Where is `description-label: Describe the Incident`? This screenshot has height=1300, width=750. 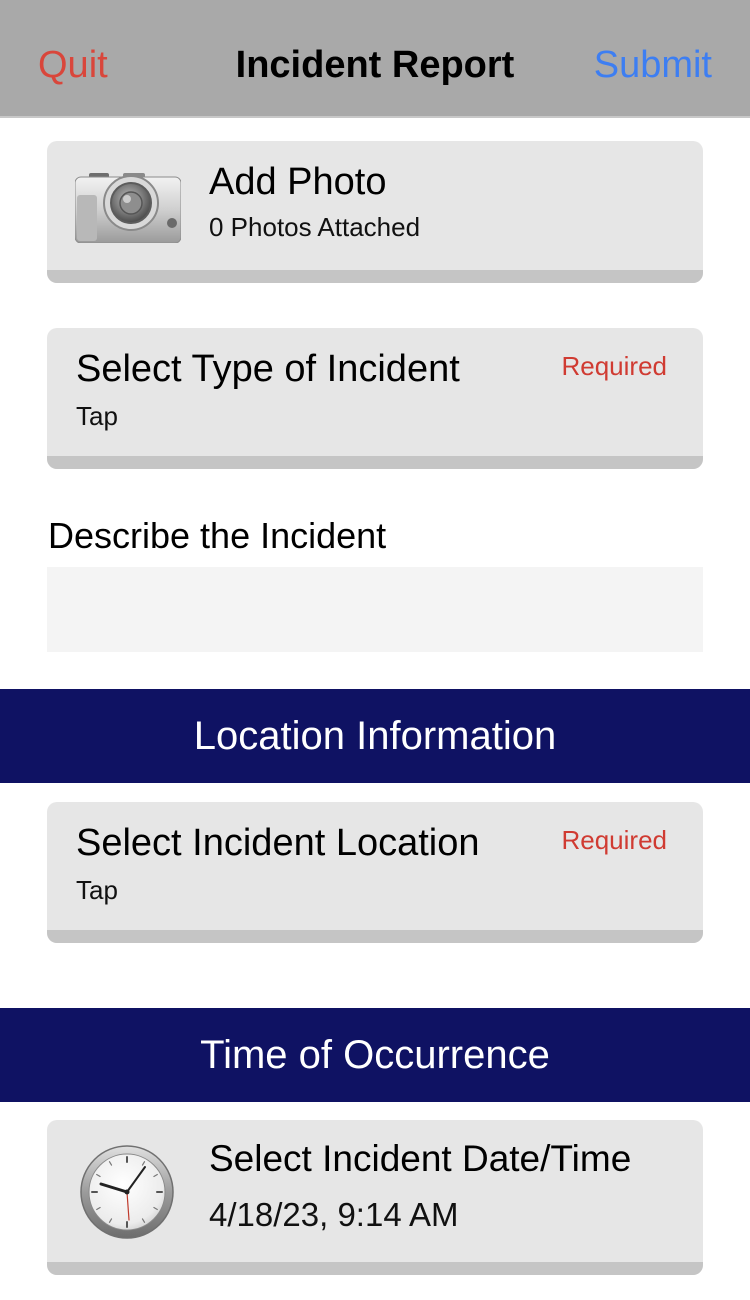
description-label: Describe the Incident is located at coordinates (217, 535).